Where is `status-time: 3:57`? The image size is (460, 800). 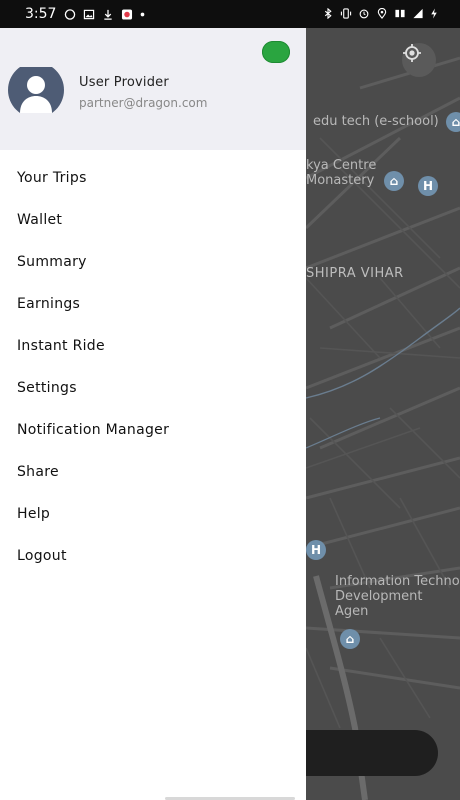
status-time: 3:57 is located at coordinates (41, 14).